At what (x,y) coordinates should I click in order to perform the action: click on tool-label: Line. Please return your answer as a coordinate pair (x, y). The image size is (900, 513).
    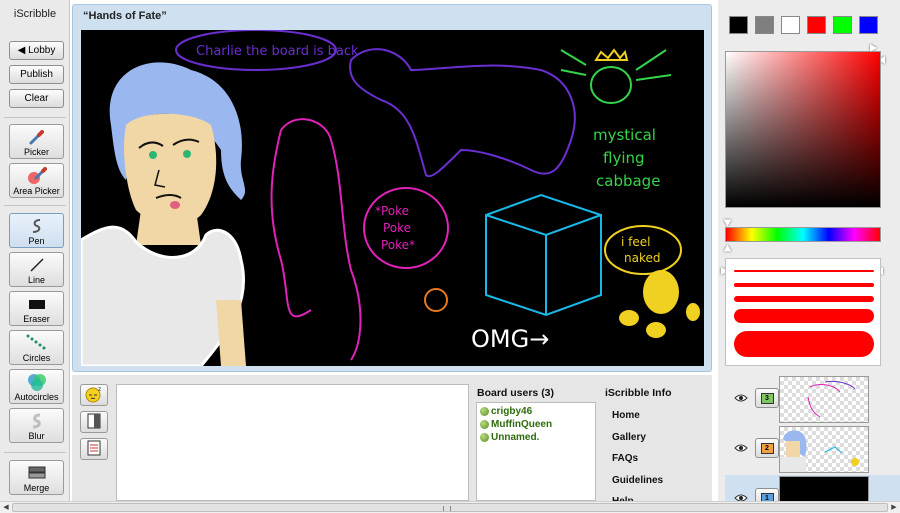
    Looking at the image, I should click on (36, 280).